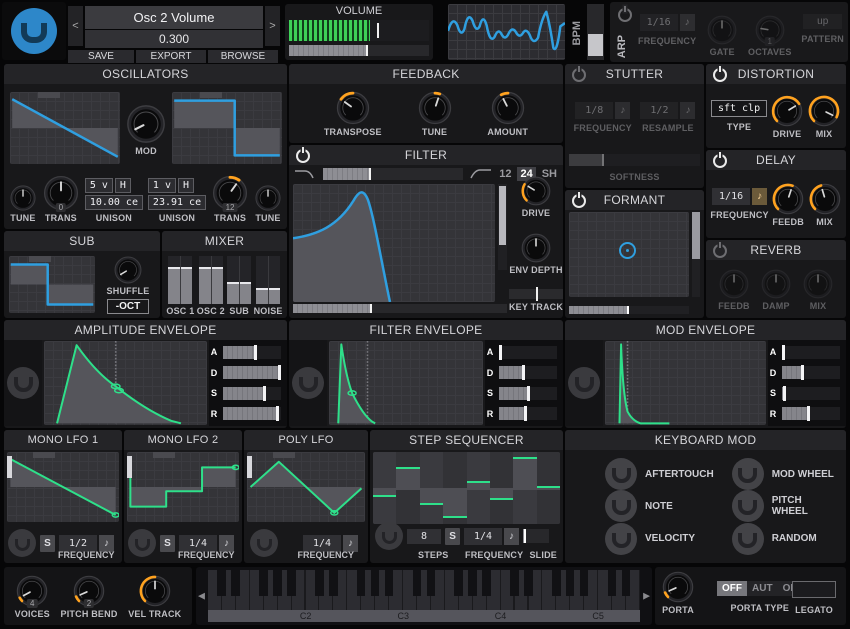  What do you see at coordinates (303, 156) in the screenshot?
I see `filter-power-icon` at bounding box center [303, 156].